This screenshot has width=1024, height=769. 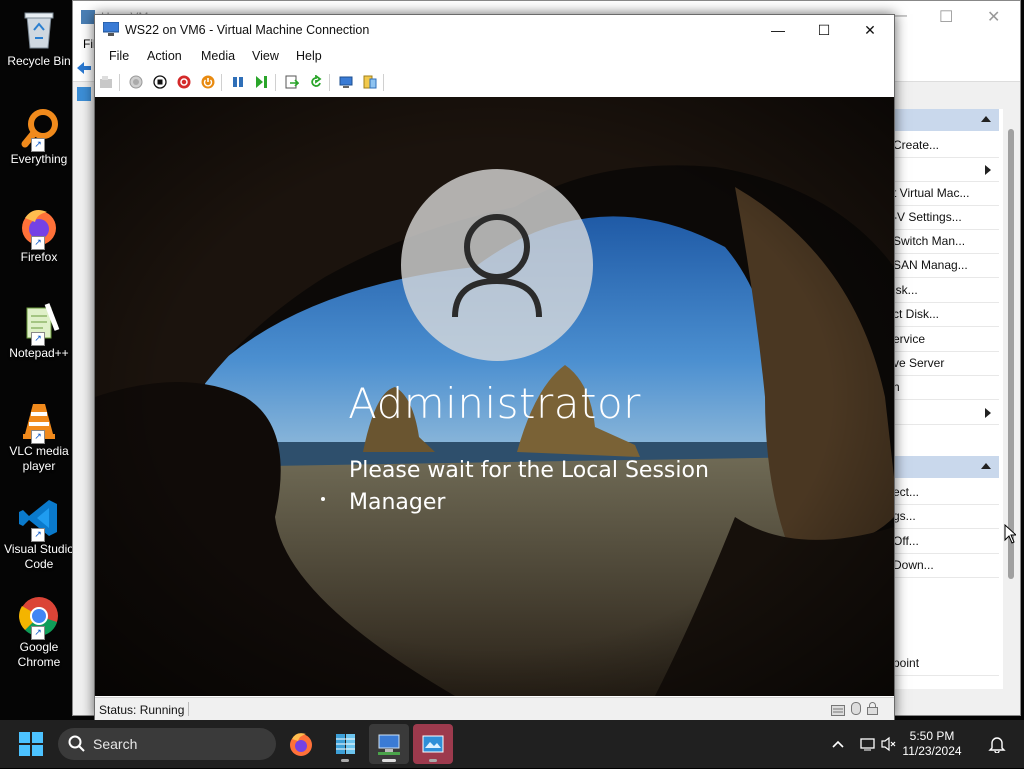 I want to click on reset-icon, so click(x=262, y=82).